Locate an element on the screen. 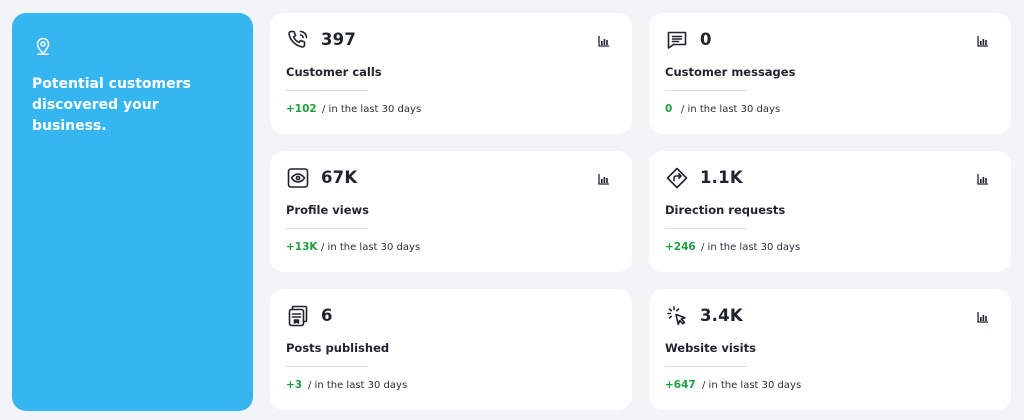 The height and width of the screenshot is (420, 1024). posts-icon is located at coordinates (298, 316).